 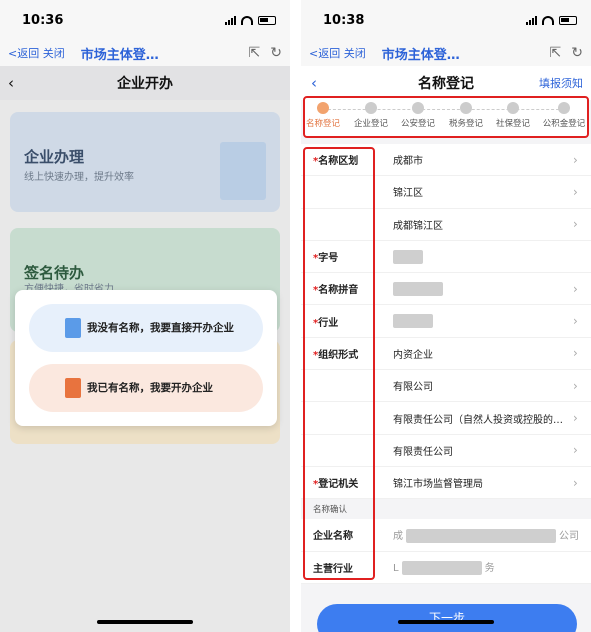 What do you see at coordinates (79, 177) in the screenshot?
I see `card-subtitle: 线上快速办理，提升效率` at bounding box center [79, 177].